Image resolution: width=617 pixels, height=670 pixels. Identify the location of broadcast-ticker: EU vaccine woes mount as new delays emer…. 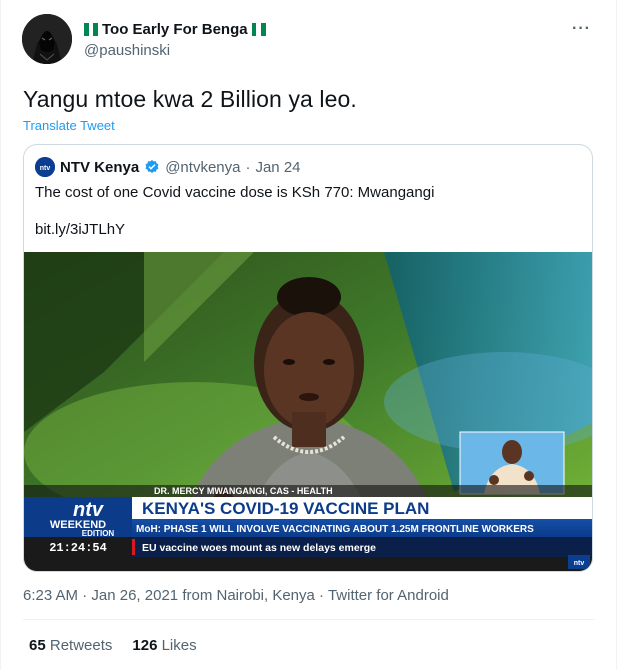
(259, 548).